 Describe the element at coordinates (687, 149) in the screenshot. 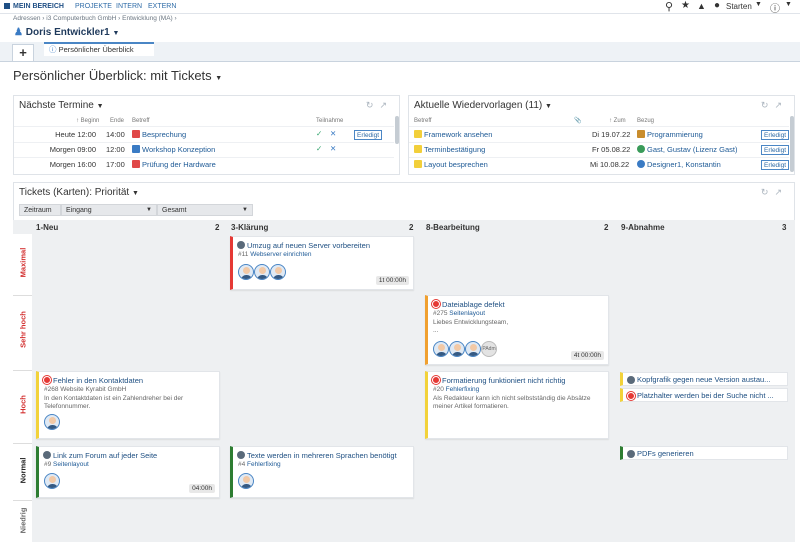

I see `wv-ref: Gast, Gustav (Lizenz Gast)` at that location.